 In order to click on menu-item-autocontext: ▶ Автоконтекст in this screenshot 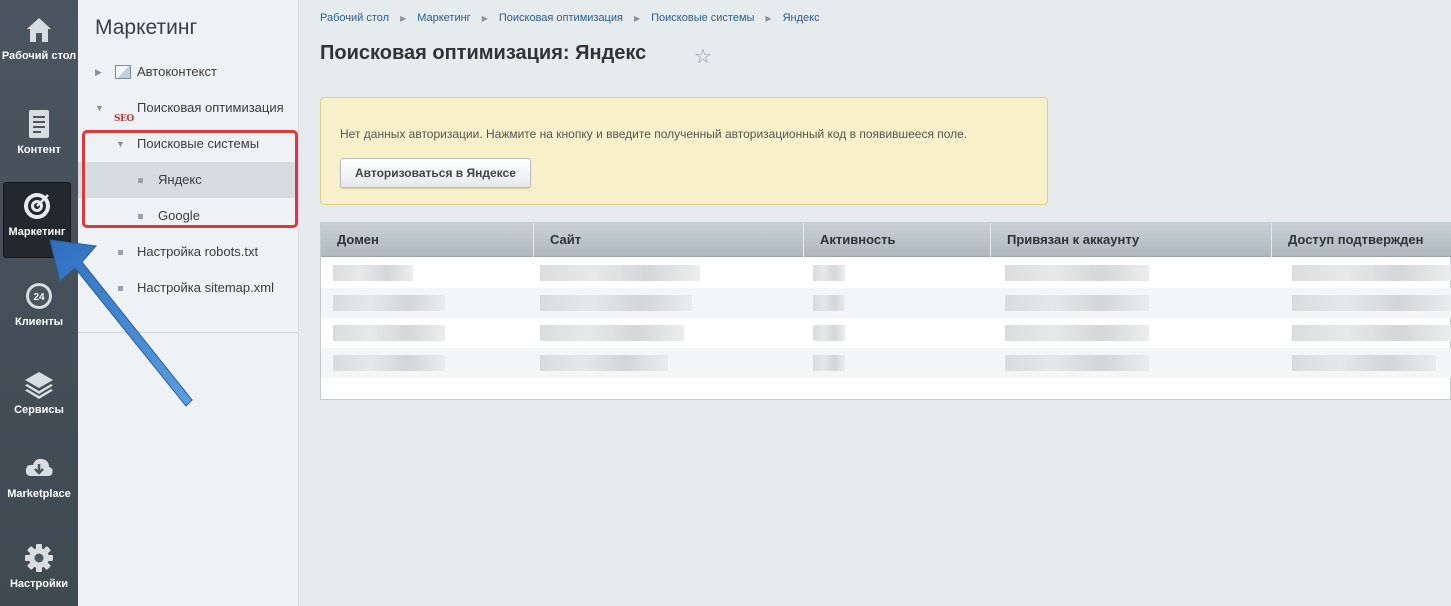, I will do `click(188, 72)`.